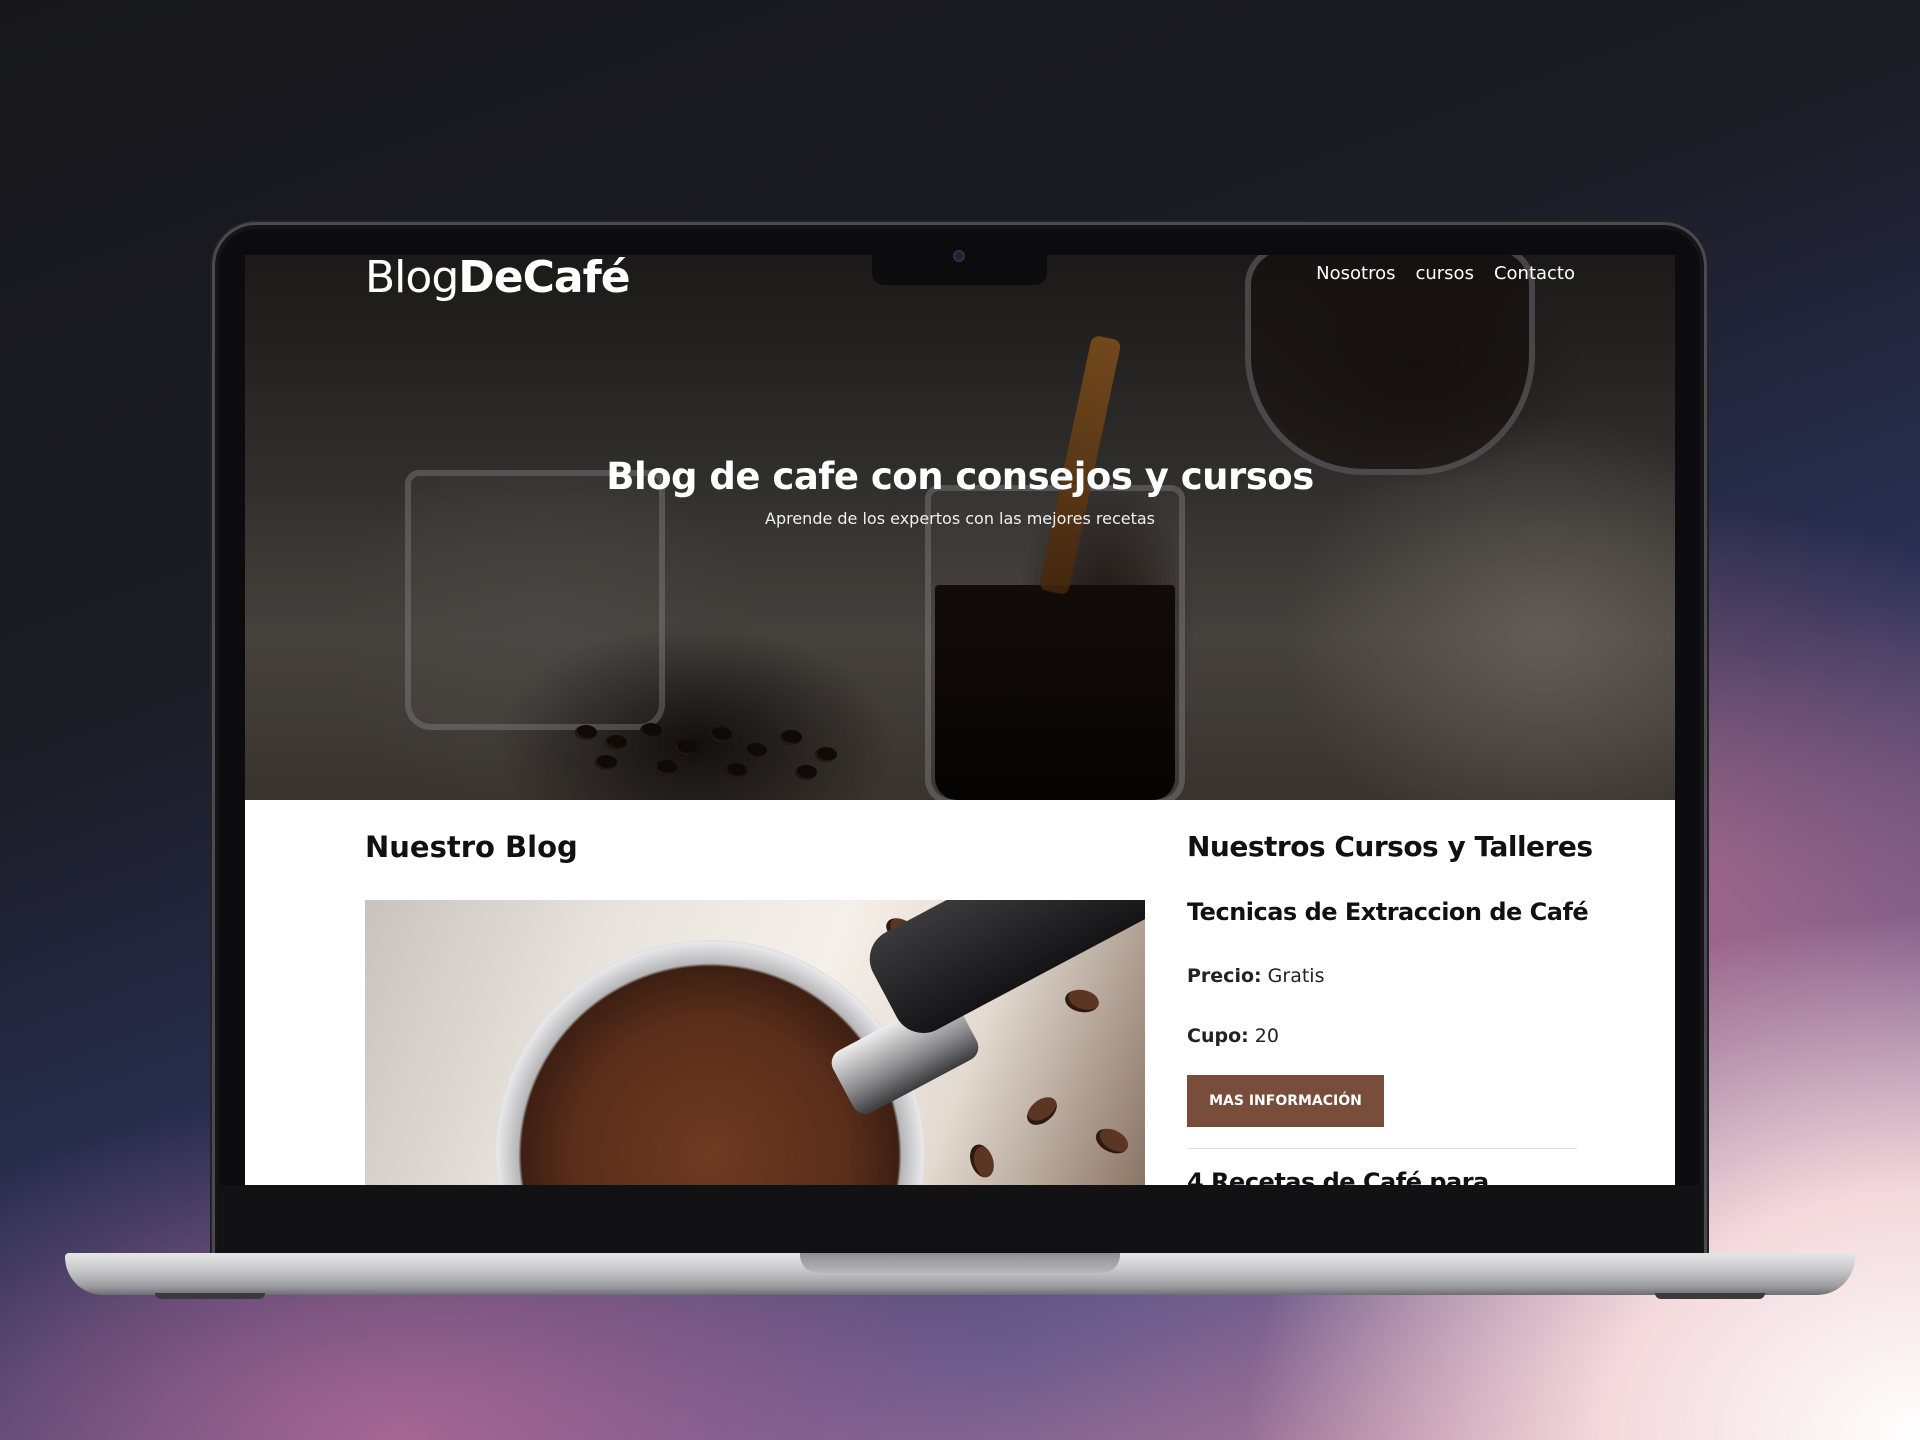  Describe the element at coordinates (1534, 273) in the screenshot. I see `nav-link-contacto: Contacto` at that location.